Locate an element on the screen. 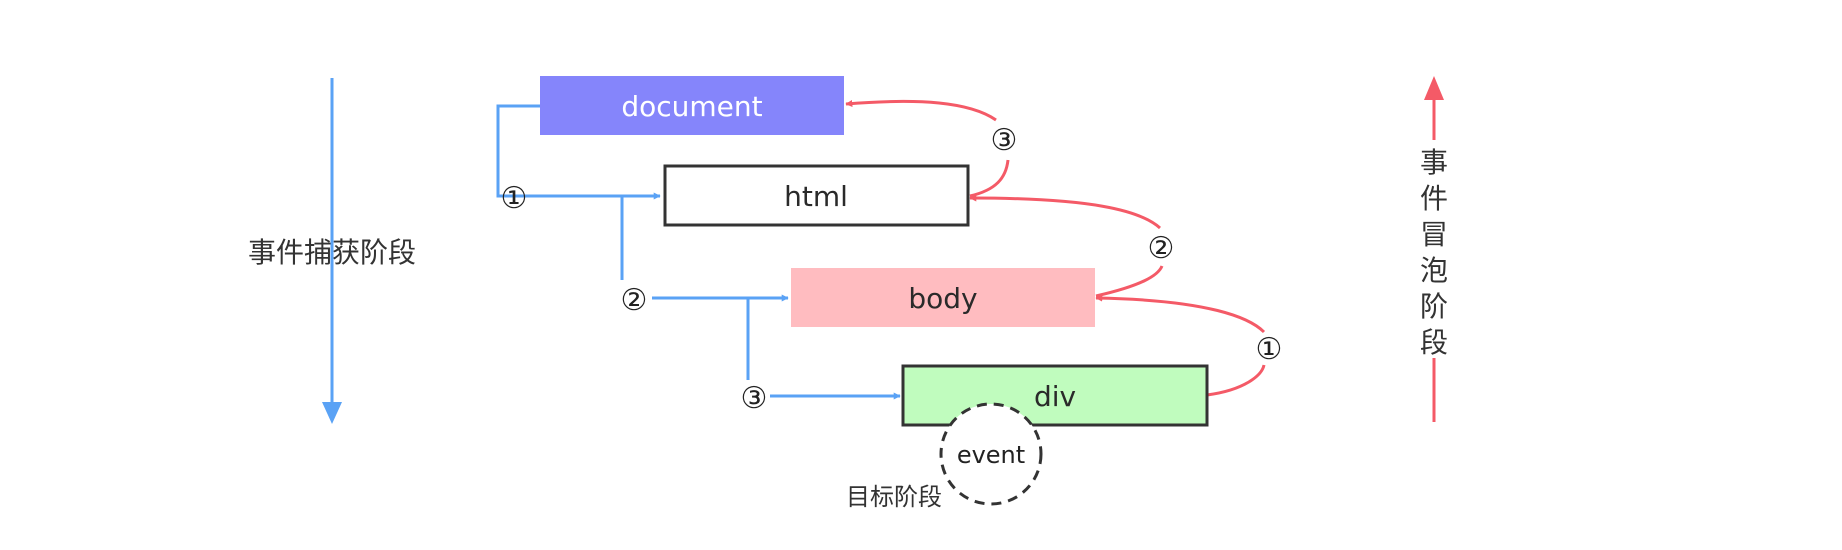  capture-step-2: ② is located at coordinates (634, 300).